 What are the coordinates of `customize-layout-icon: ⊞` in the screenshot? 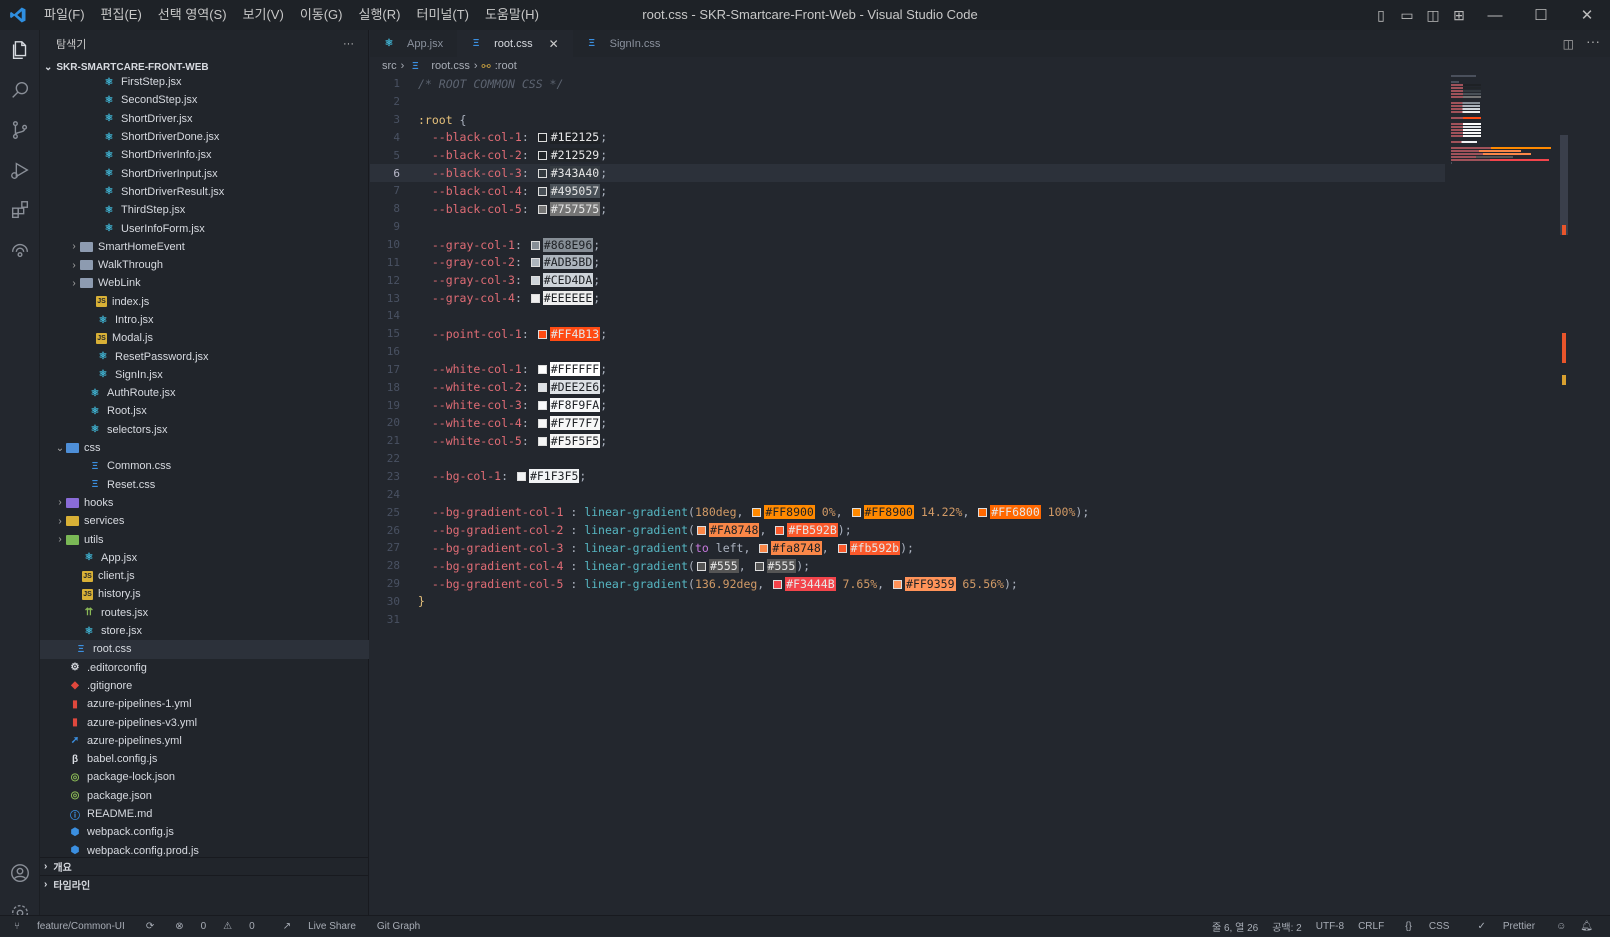 It's located at (1459, 15).